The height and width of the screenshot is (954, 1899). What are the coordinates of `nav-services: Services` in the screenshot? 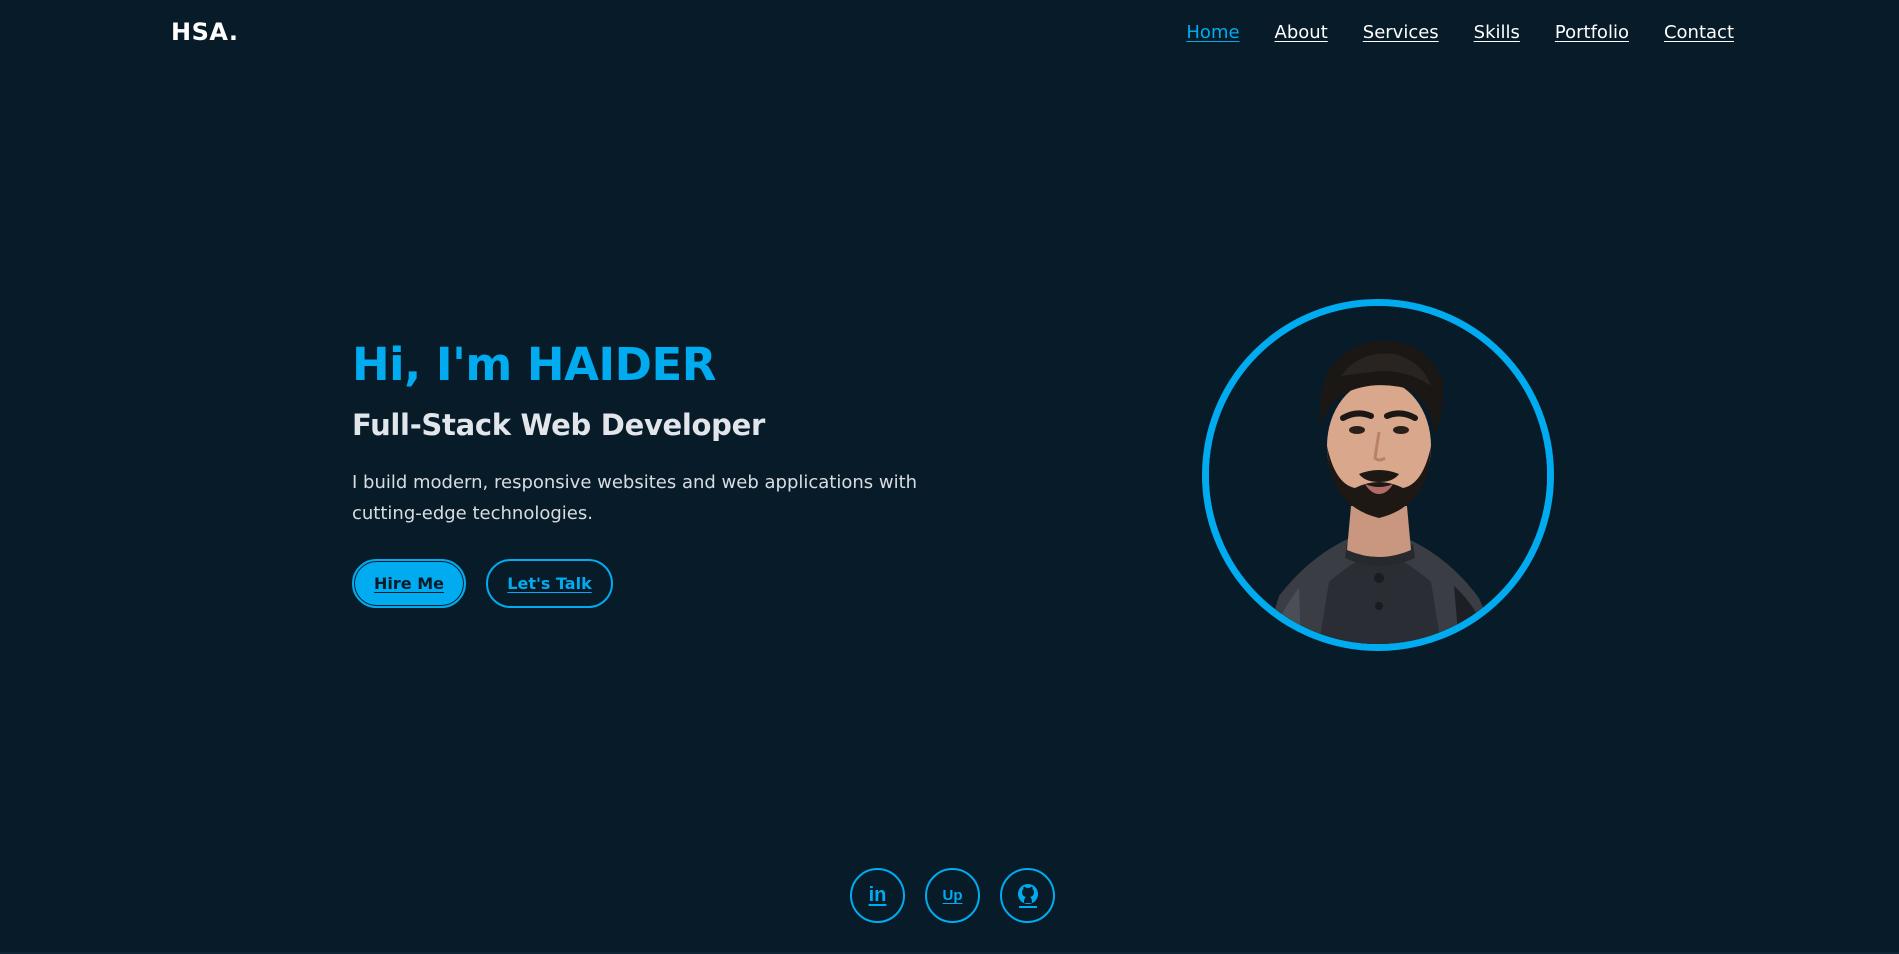 It's located at (1401, 32).